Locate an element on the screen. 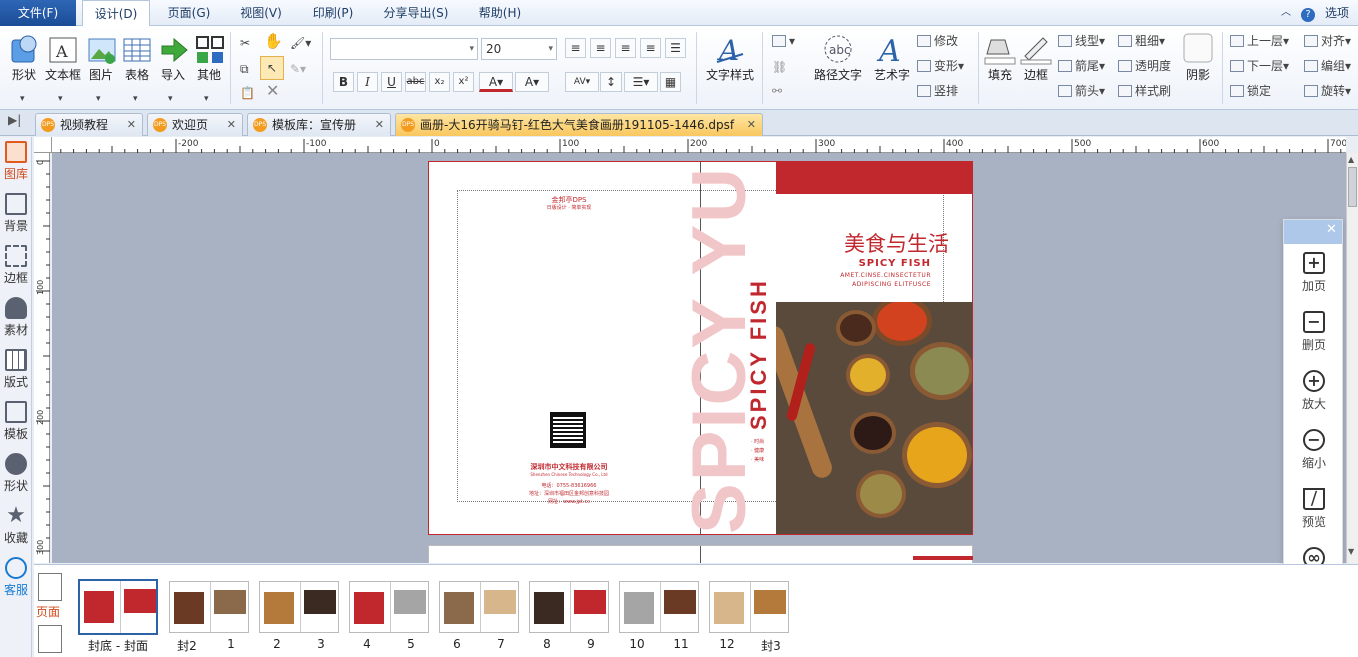 The image size is (1358, 657). rotate-button: 旋转▾ is located at coordinates (1327, 91).